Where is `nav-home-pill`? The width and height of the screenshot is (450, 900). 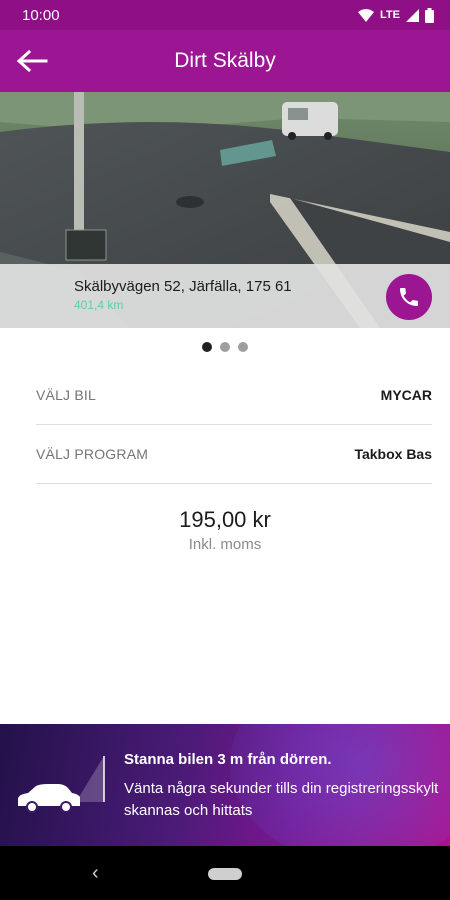 nav-home-pill is located at coordinates (225, 874).